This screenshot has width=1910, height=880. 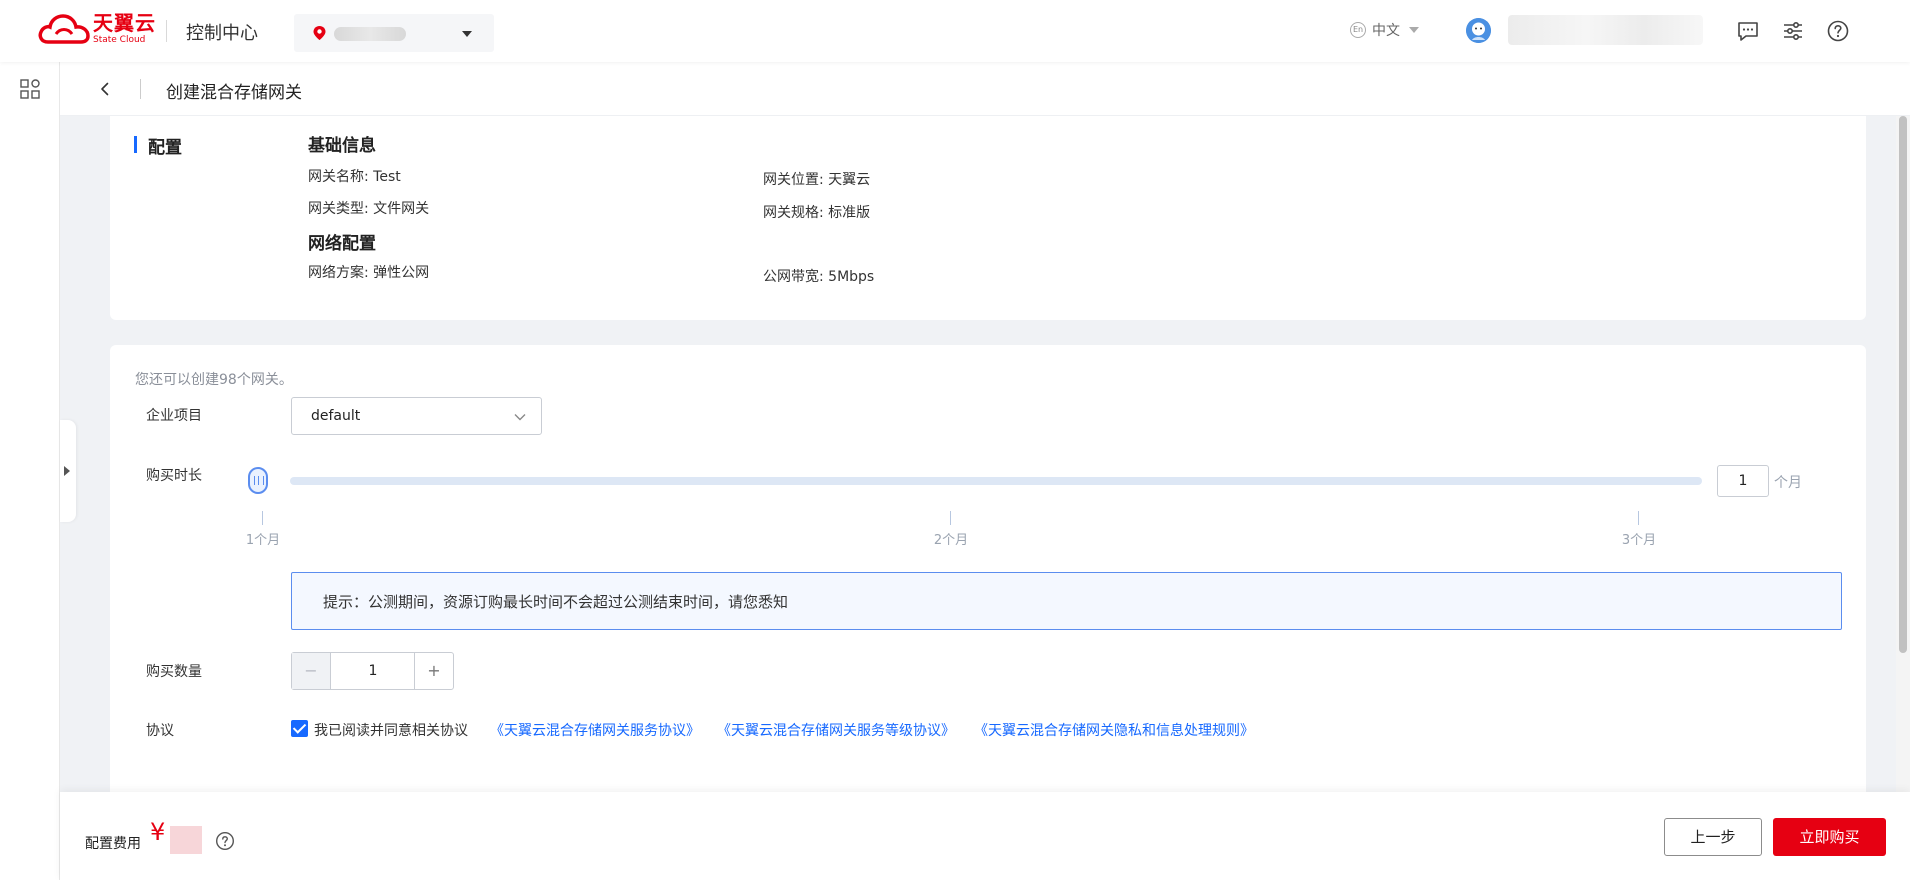 I want to click on duration-slider-handle, so click(x=258, y=480).